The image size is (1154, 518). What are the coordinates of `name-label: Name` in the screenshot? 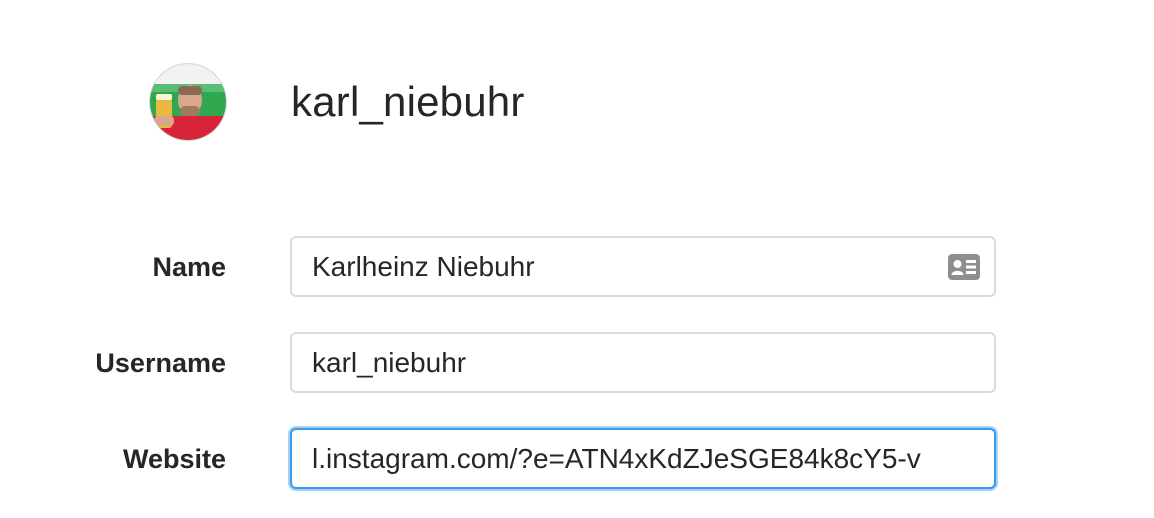 It's located at (189, 267).